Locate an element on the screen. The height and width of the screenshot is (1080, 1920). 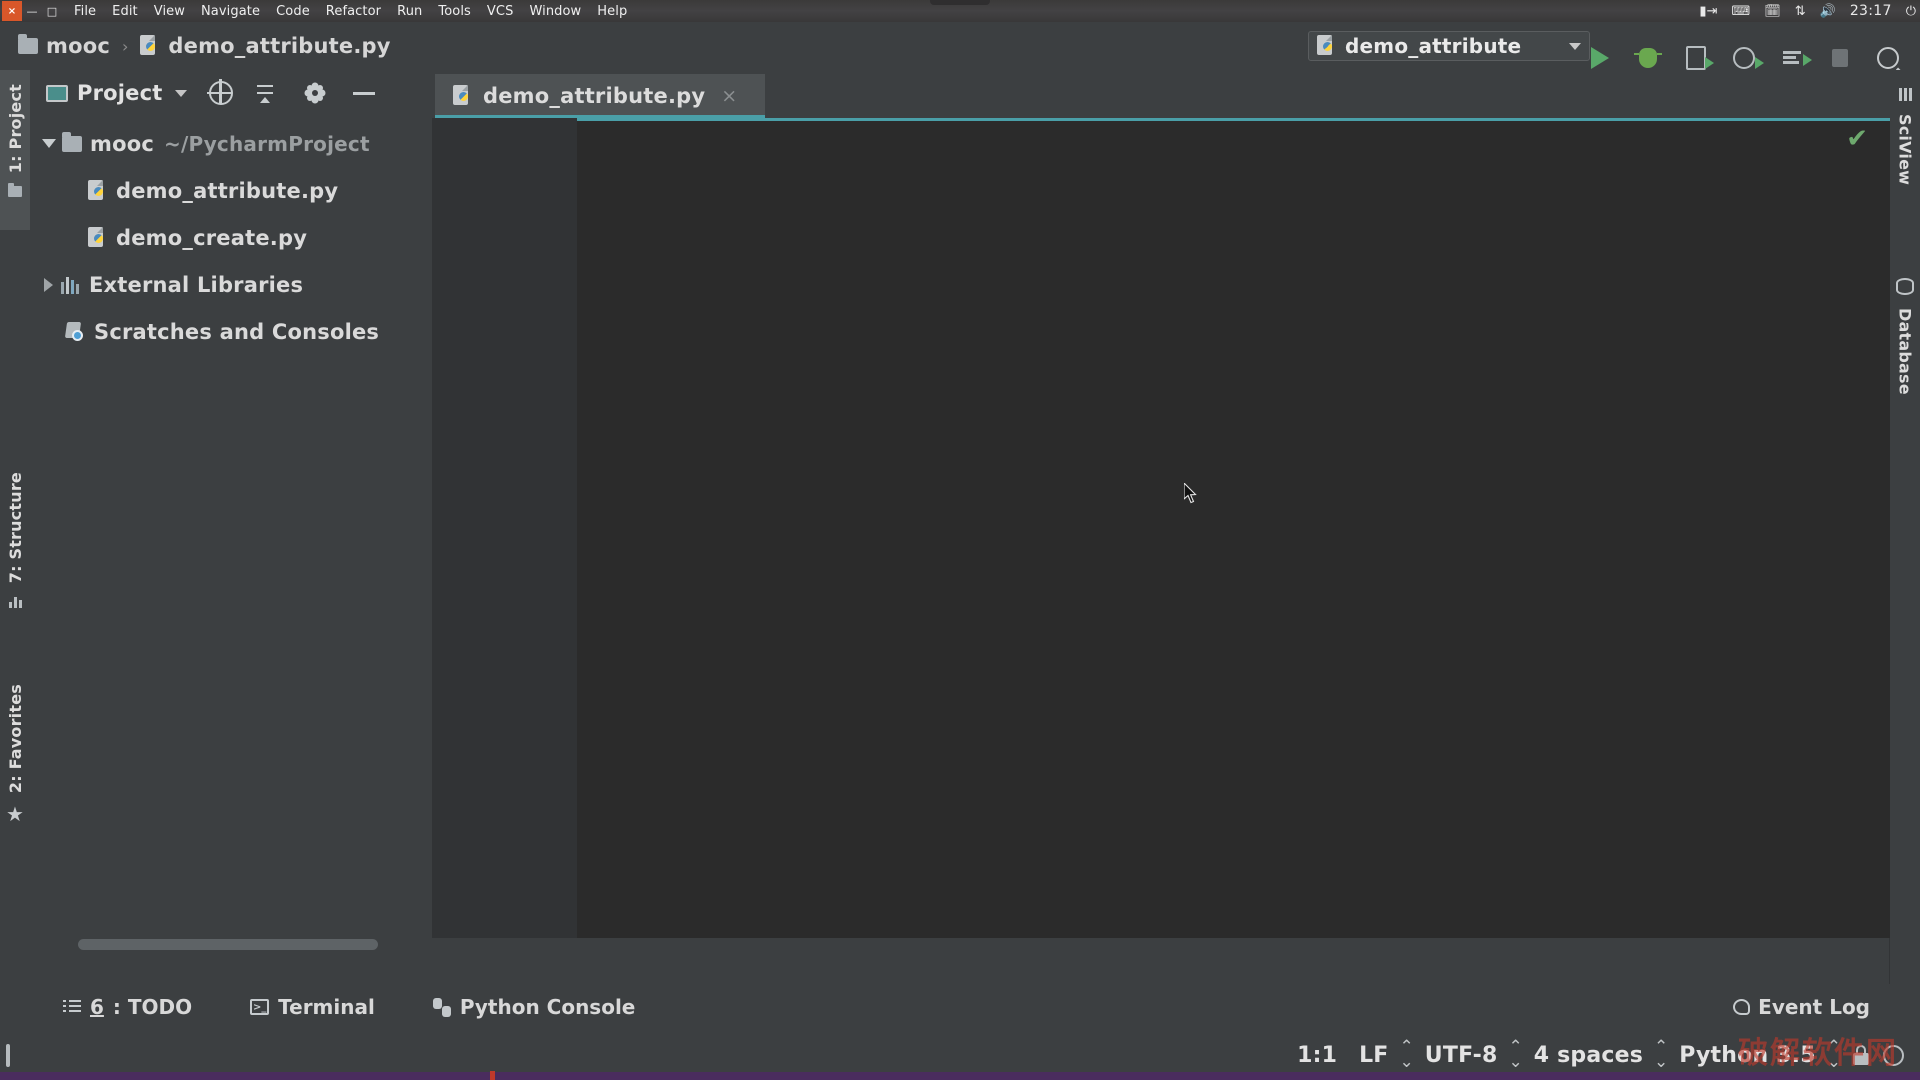
sidebar-item-database: Database is located at coordinates (1905, 353).